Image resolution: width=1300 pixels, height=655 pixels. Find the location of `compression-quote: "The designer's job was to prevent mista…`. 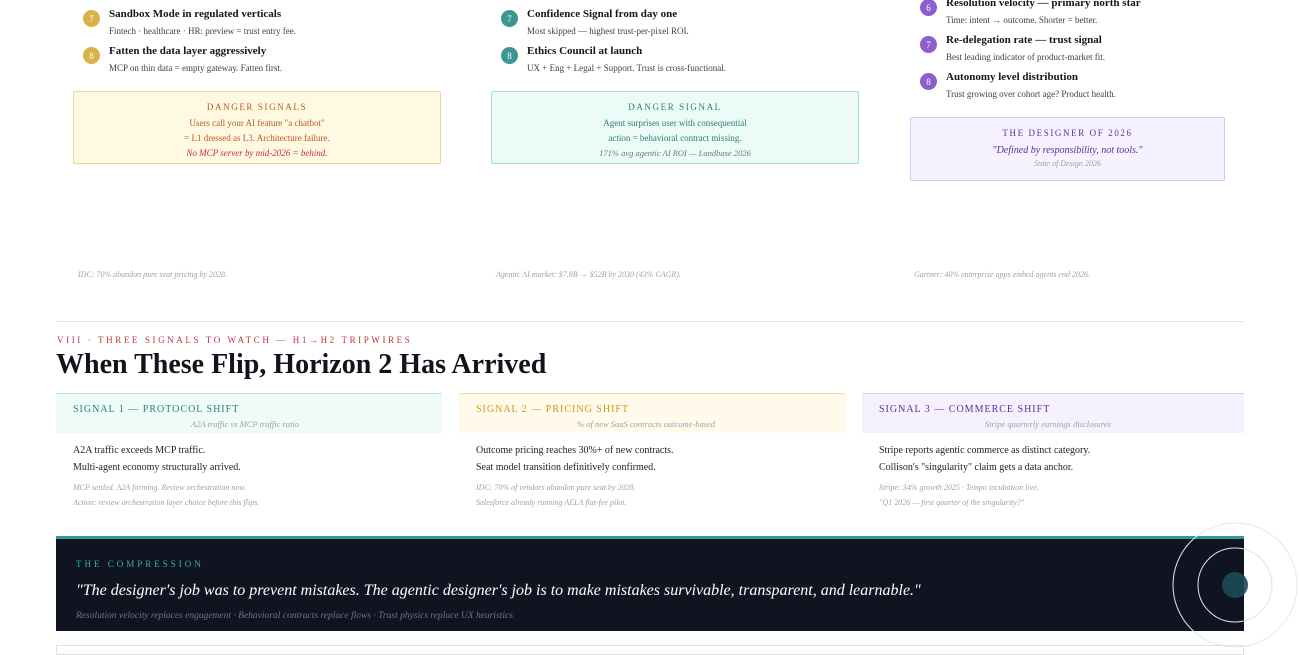

compression-quote: "The designer's job was to prevent mista… is located at coordinates (498, 590).